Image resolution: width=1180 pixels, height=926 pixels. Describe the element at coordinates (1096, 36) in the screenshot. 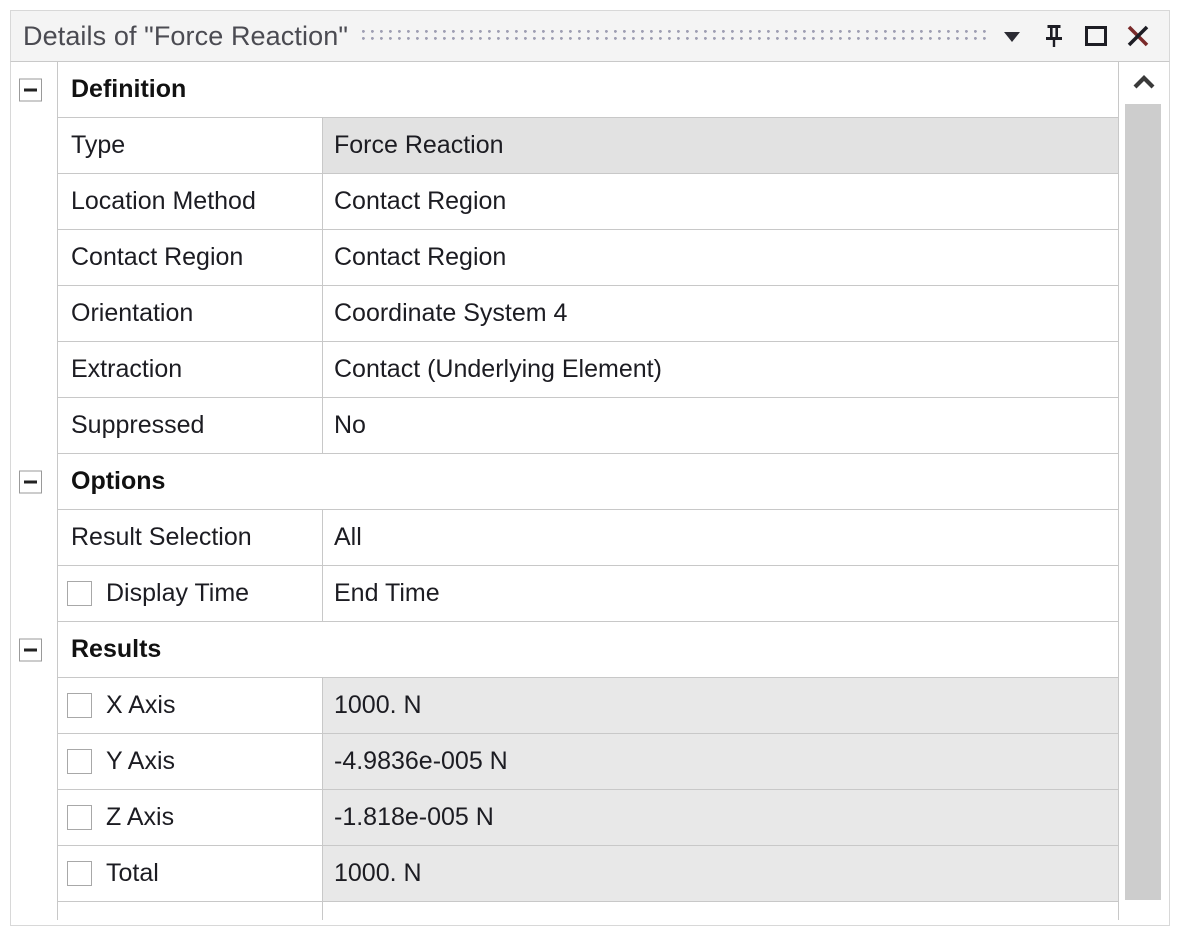

I see `maximize-icon` at that location.